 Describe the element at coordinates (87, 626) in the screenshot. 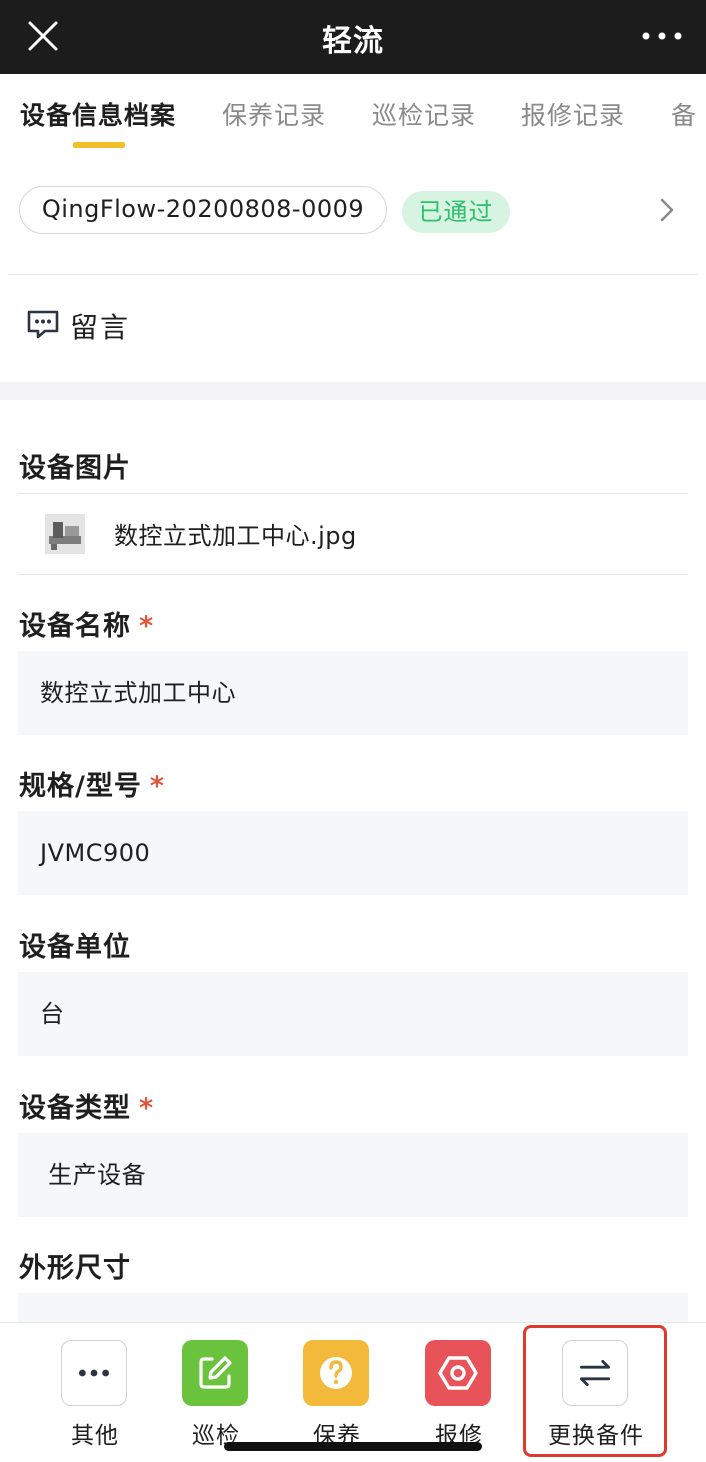

I see `equipment-name-label: 设备名称 *` at that location.